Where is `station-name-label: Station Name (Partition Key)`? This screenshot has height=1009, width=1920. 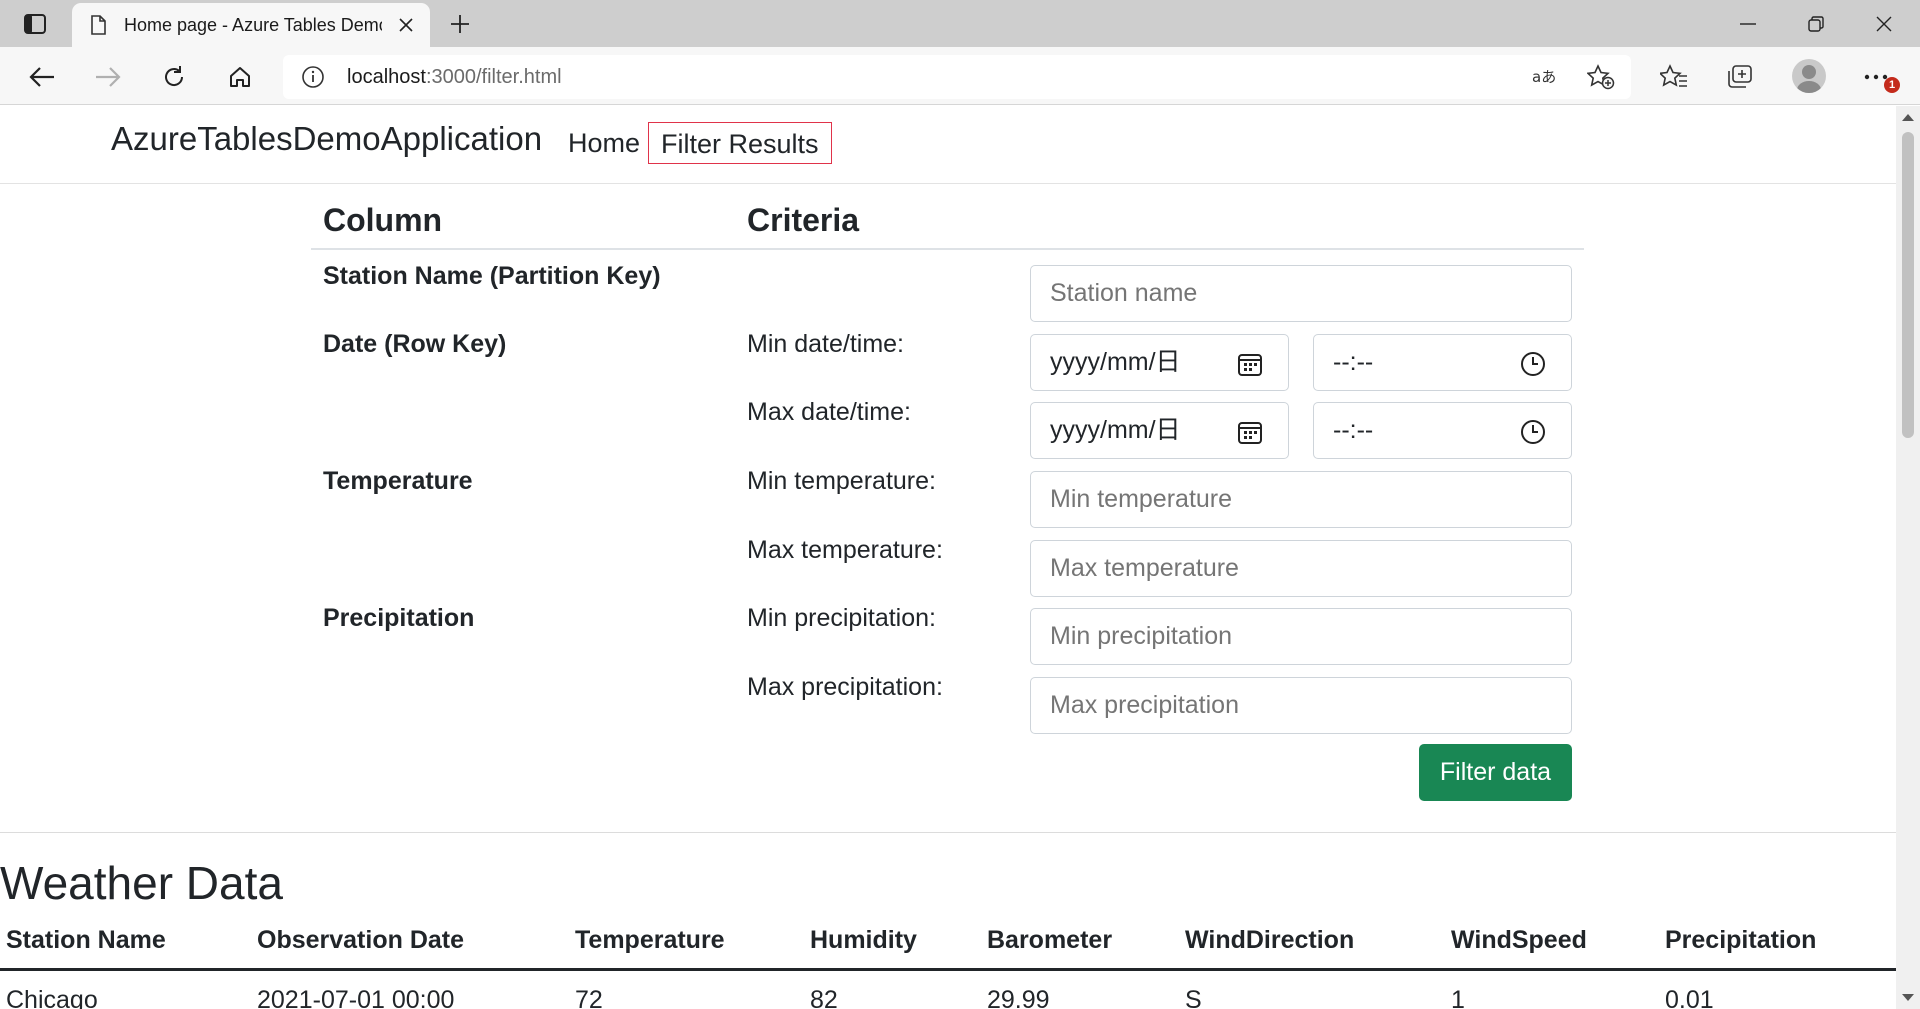 station-name-label: Station Name (Partition Key) is located at coordinates (492, 276).